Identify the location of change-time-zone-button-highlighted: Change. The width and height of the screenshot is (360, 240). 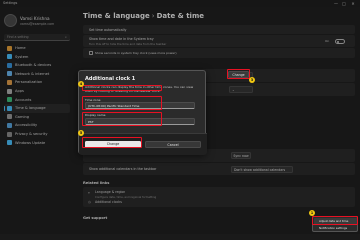
(238, 74).